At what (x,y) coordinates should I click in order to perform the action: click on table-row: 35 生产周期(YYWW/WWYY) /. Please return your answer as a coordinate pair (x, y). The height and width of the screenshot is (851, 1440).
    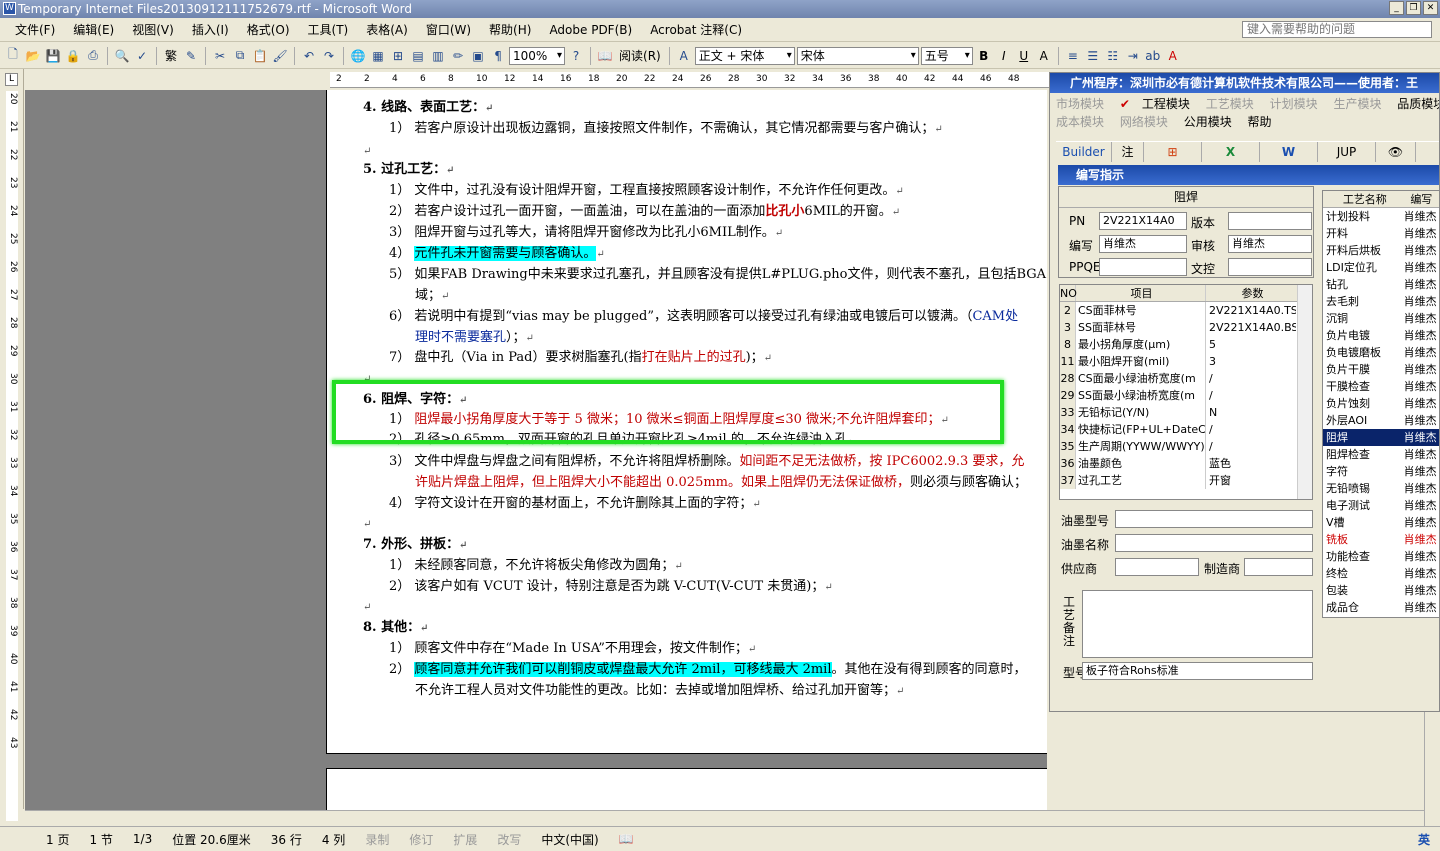
    Looking at the image, I should click on (1186, 446).